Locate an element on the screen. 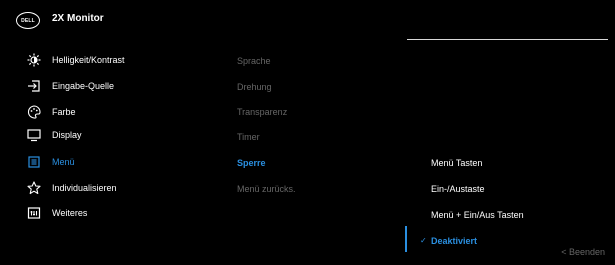 This screenshot has height=265, width=615. menu-item-label: Eingabe-Quelle is located at coordinates (83, 86).